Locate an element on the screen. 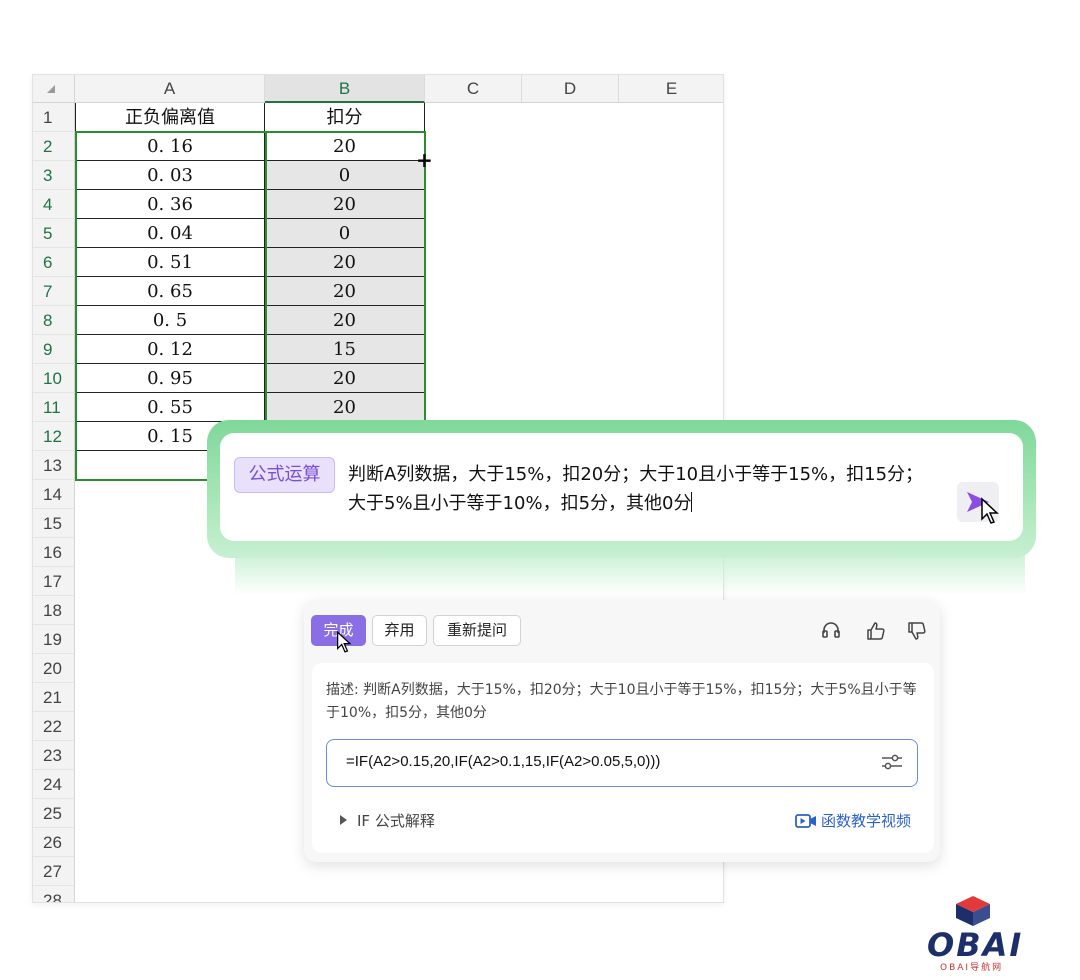 Image resolution: width=1080 pixels, height=980 pixels. row-header-10: 10 is located at coordinates (54, 378).